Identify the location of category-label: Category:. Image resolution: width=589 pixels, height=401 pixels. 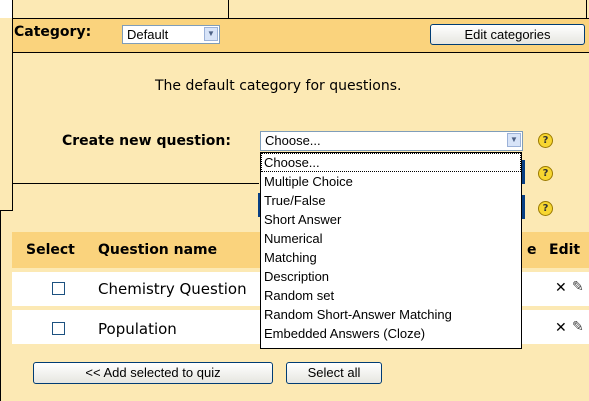
(53, 32).